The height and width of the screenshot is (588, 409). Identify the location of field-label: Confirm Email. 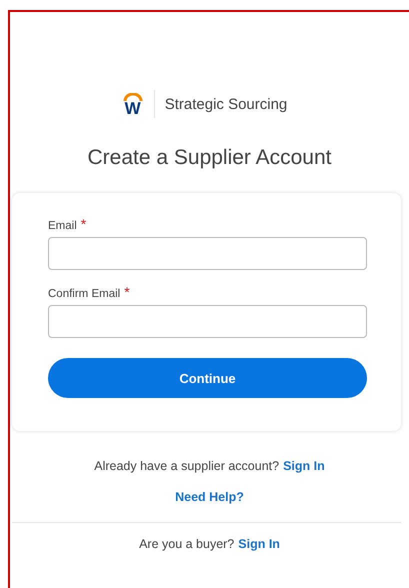
(84, 294).